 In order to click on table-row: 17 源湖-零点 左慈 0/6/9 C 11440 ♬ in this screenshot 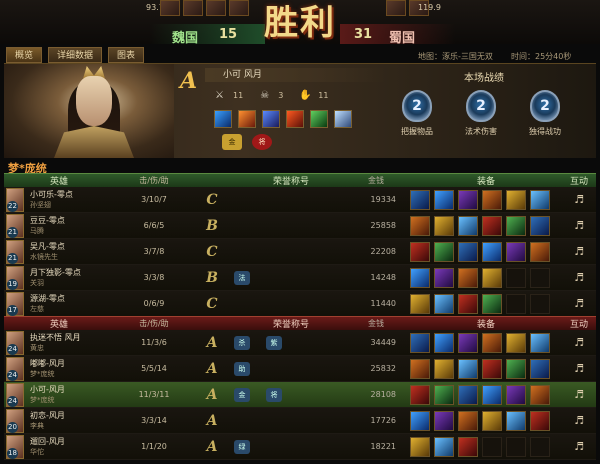, I will do `click(300, 304)`.